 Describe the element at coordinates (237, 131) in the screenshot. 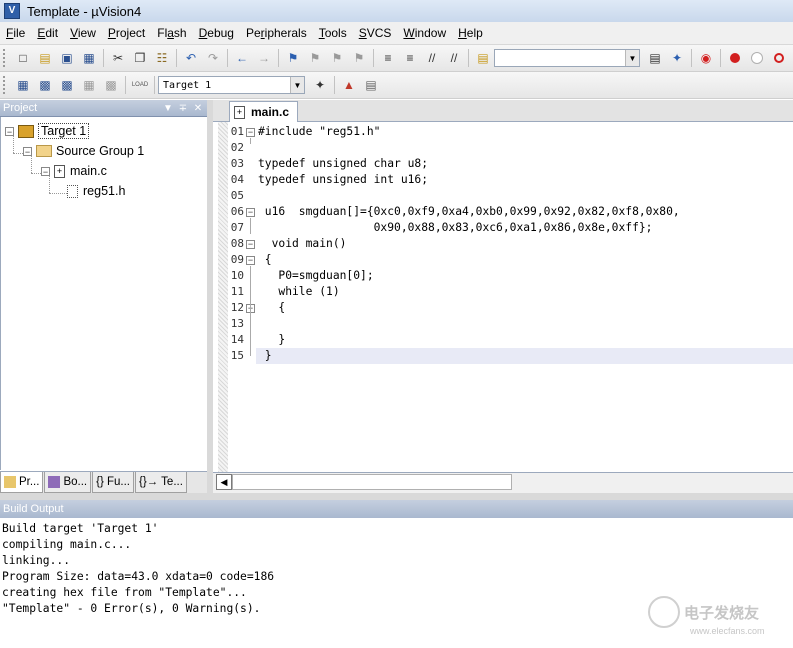

I see `line-number: 01` at that location.